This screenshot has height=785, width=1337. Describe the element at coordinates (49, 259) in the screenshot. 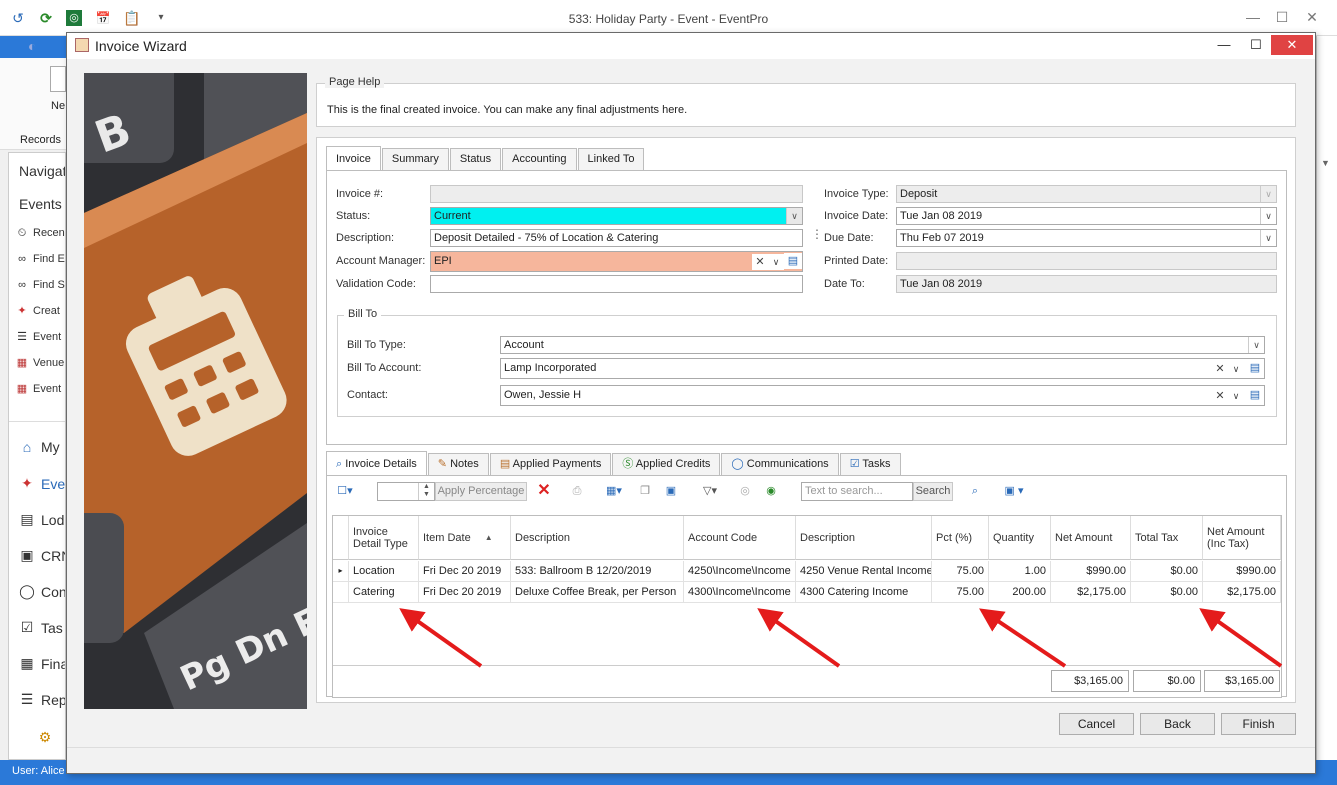

I see `nav-item-label: Find E` at that location.